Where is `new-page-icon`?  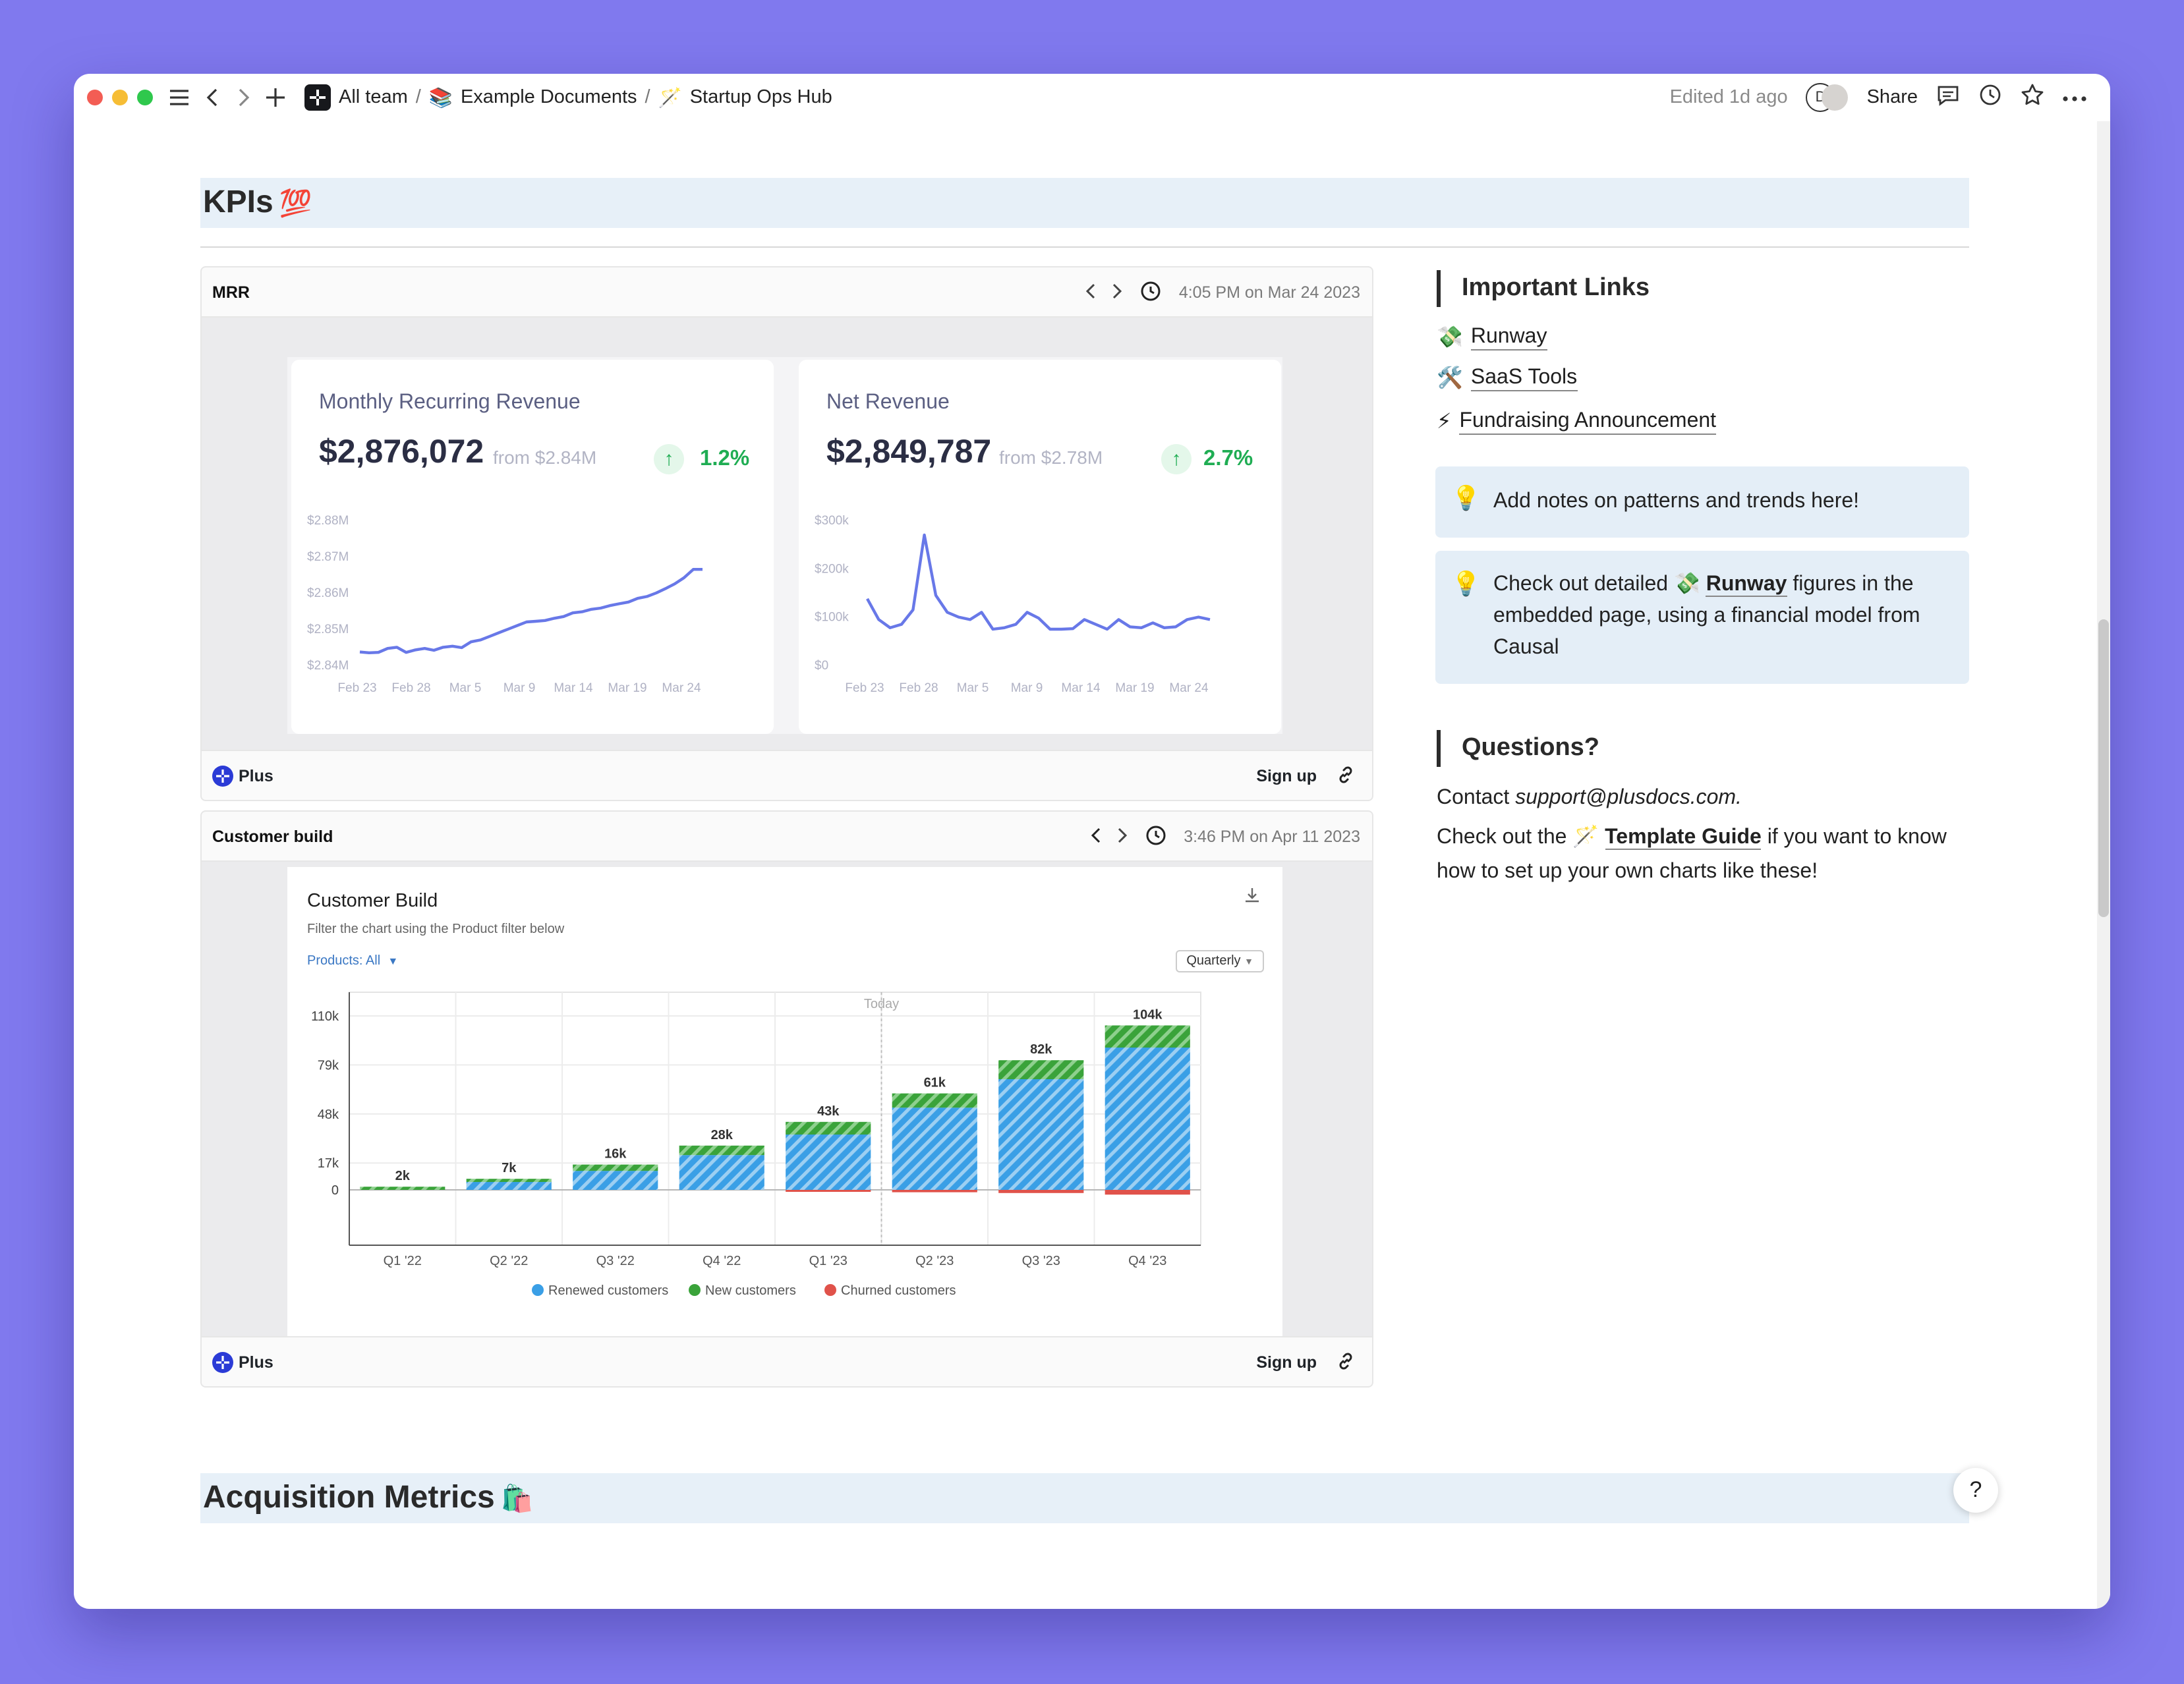
new-page-icon is located at coordinates (275, 97).